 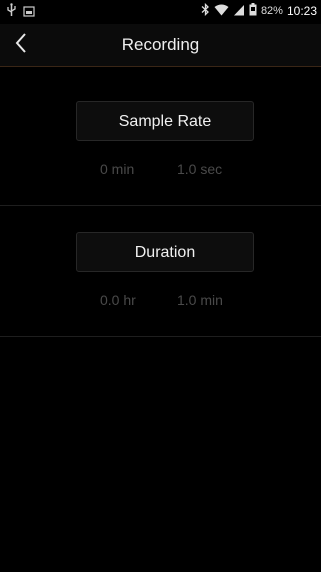 What do you see at coordinates (301, 11) in the screenshot?
I see `clock: 10:23` at bounding box center [301, 11].